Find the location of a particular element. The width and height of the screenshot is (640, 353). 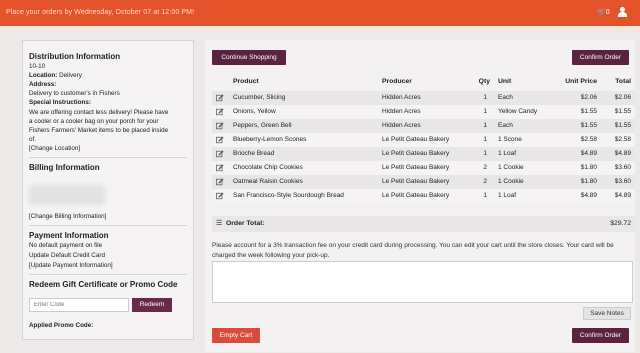

promo-code-input is located at coordinates (79, 305).